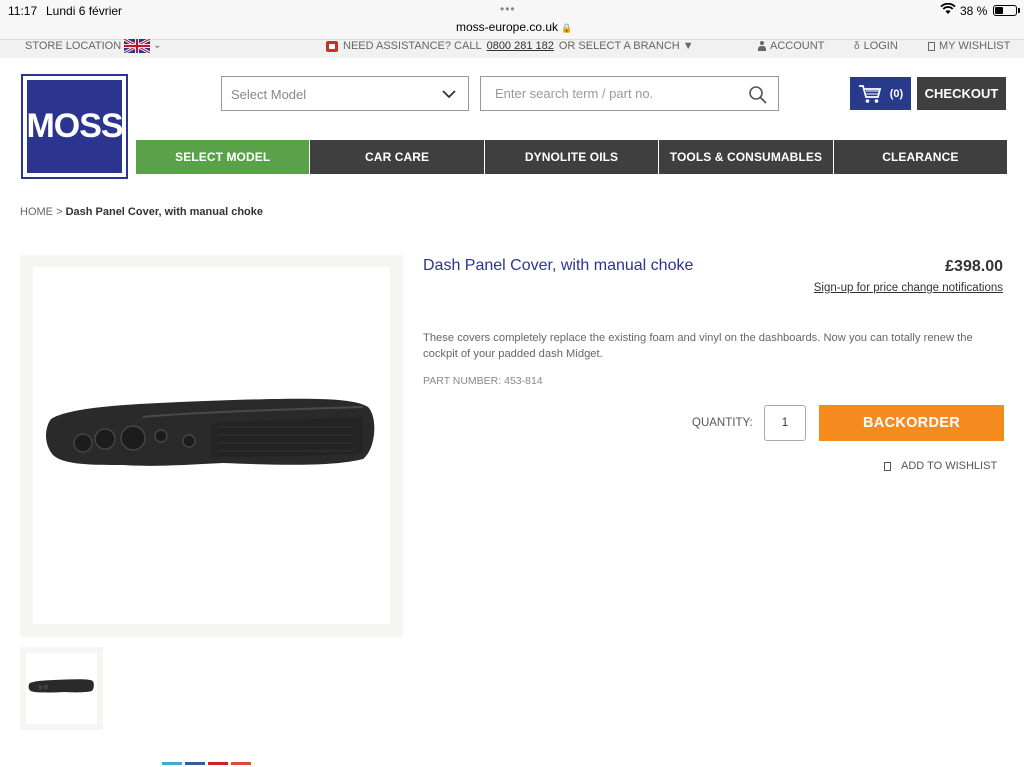 This screenshot has width=1024, height=767. I want to click on nav-item-clearance: CLEARANCE, so click(920, 157).